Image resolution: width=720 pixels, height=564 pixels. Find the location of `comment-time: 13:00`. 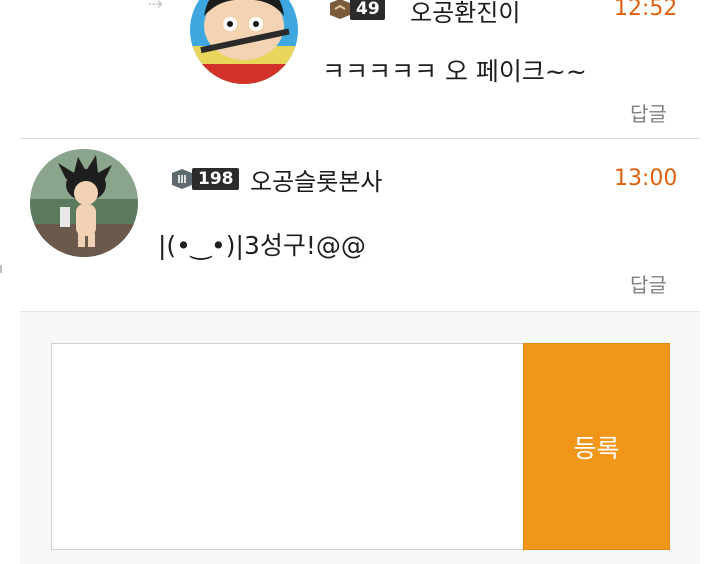

comment-time: 13:00 is located at coordinates (646, 178).